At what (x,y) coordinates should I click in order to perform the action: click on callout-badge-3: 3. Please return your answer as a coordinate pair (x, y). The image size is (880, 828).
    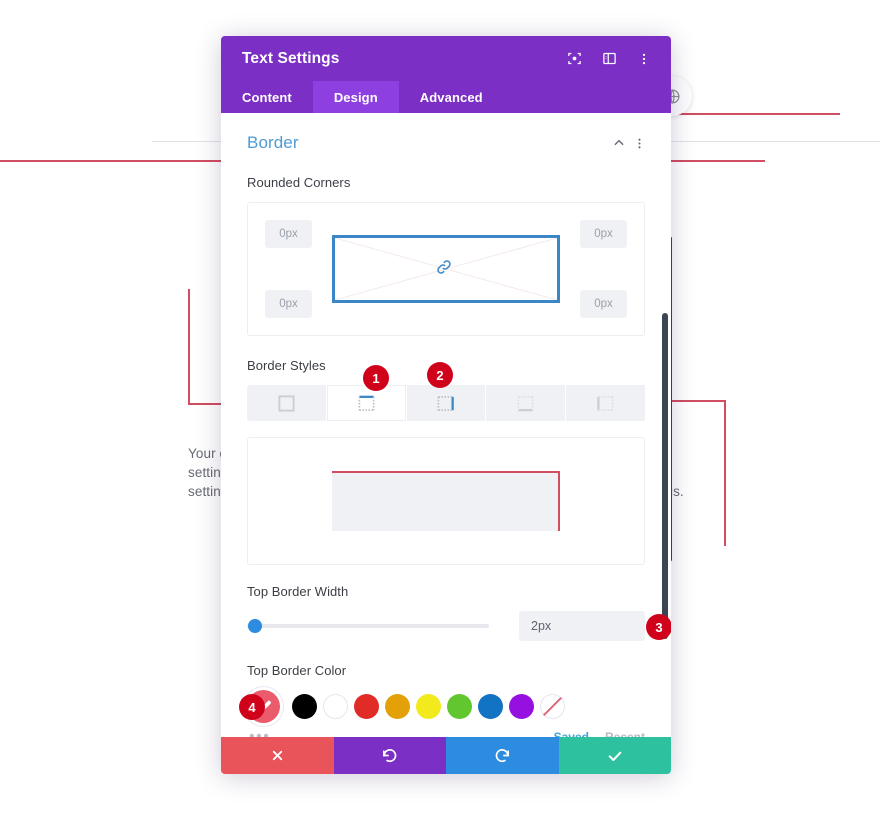
    Looking at the image, I should click on (658, 627).